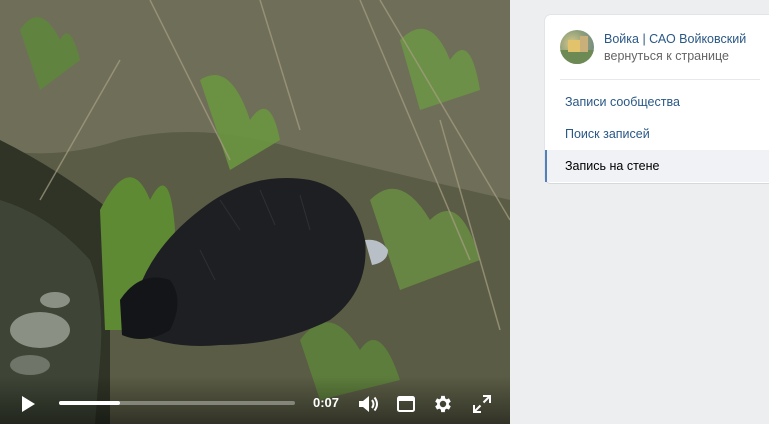 This screenshot has height=424, width=769. What do you see at coordinates (657, 166) in the screenshot?
I see `menu-item-wall-post: Запись на стене` at bounding box center [657, 166].